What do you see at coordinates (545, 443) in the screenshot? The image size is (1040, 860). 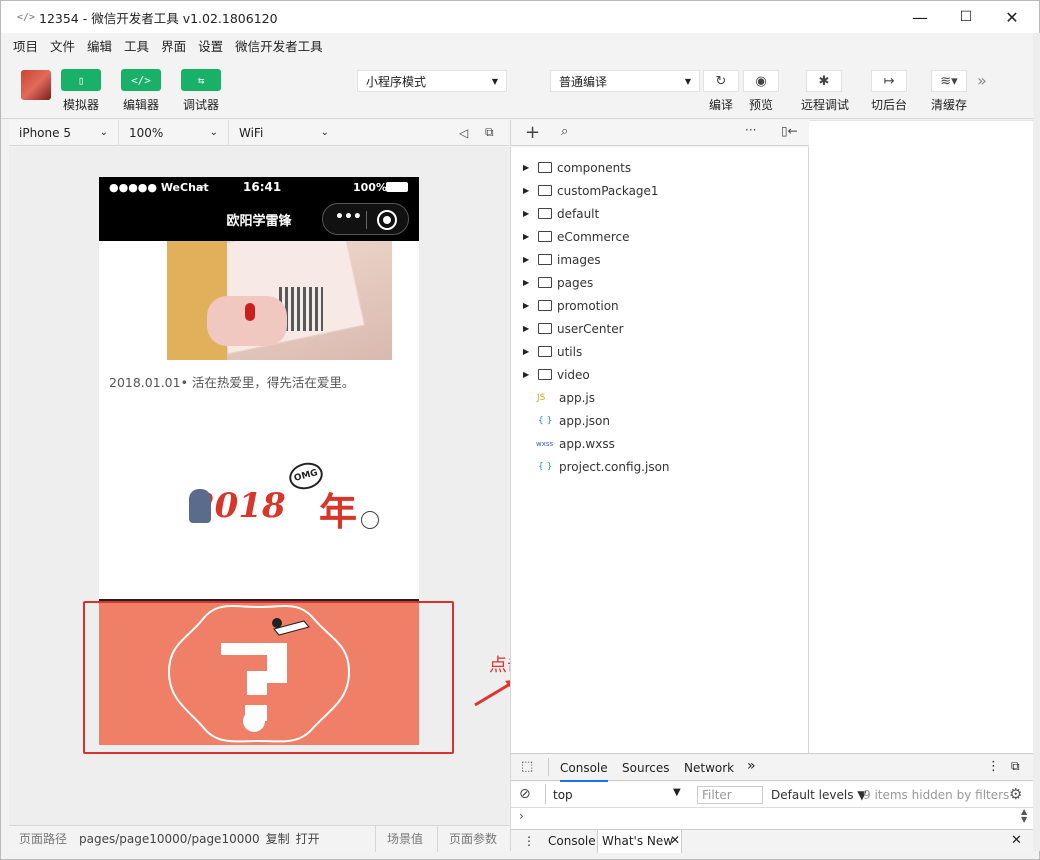 I see `wxss-file-icon: wxss` at bounding box center [545, 443].